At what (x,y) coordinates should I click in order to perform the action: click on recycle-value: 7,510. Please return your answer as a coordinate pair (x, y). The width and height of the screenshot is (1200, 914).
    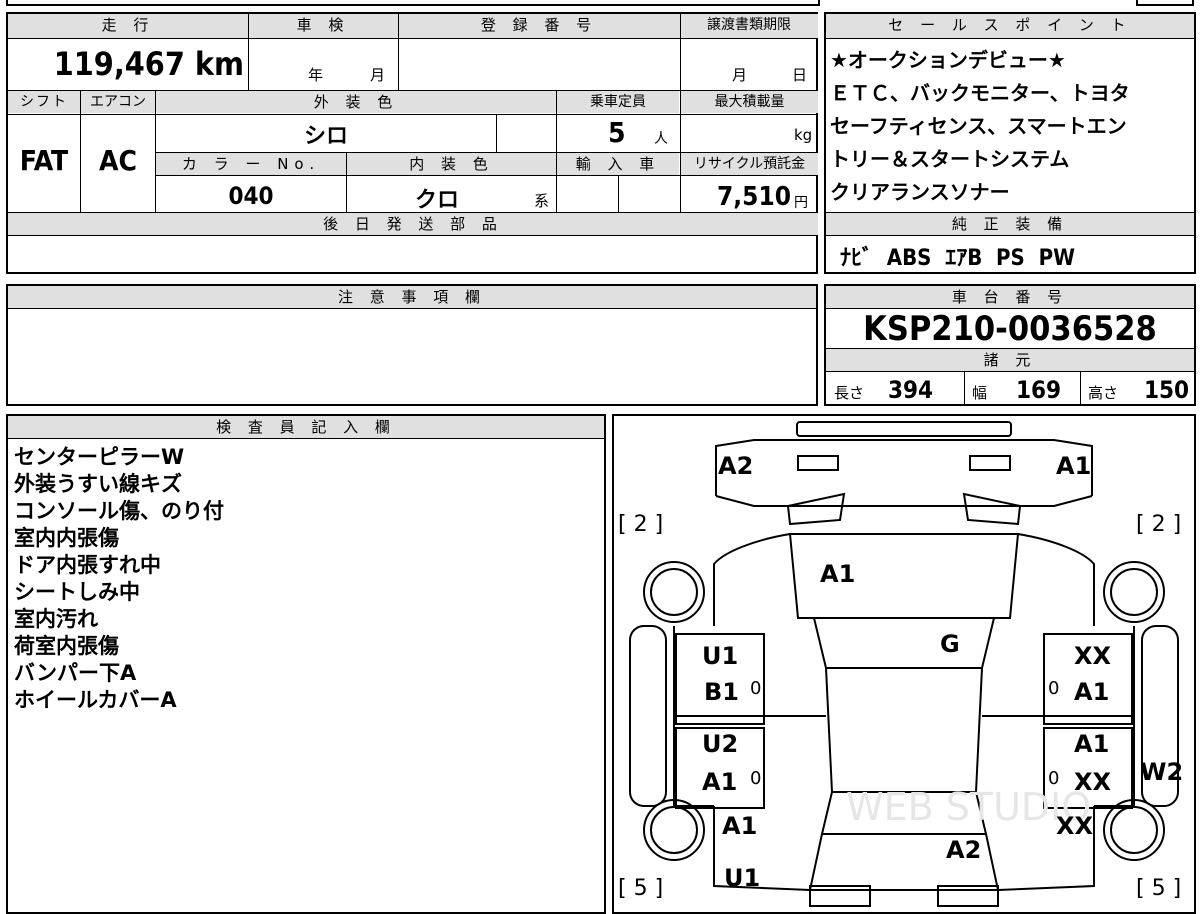
    Looking at the image, I should click on (754, 197).